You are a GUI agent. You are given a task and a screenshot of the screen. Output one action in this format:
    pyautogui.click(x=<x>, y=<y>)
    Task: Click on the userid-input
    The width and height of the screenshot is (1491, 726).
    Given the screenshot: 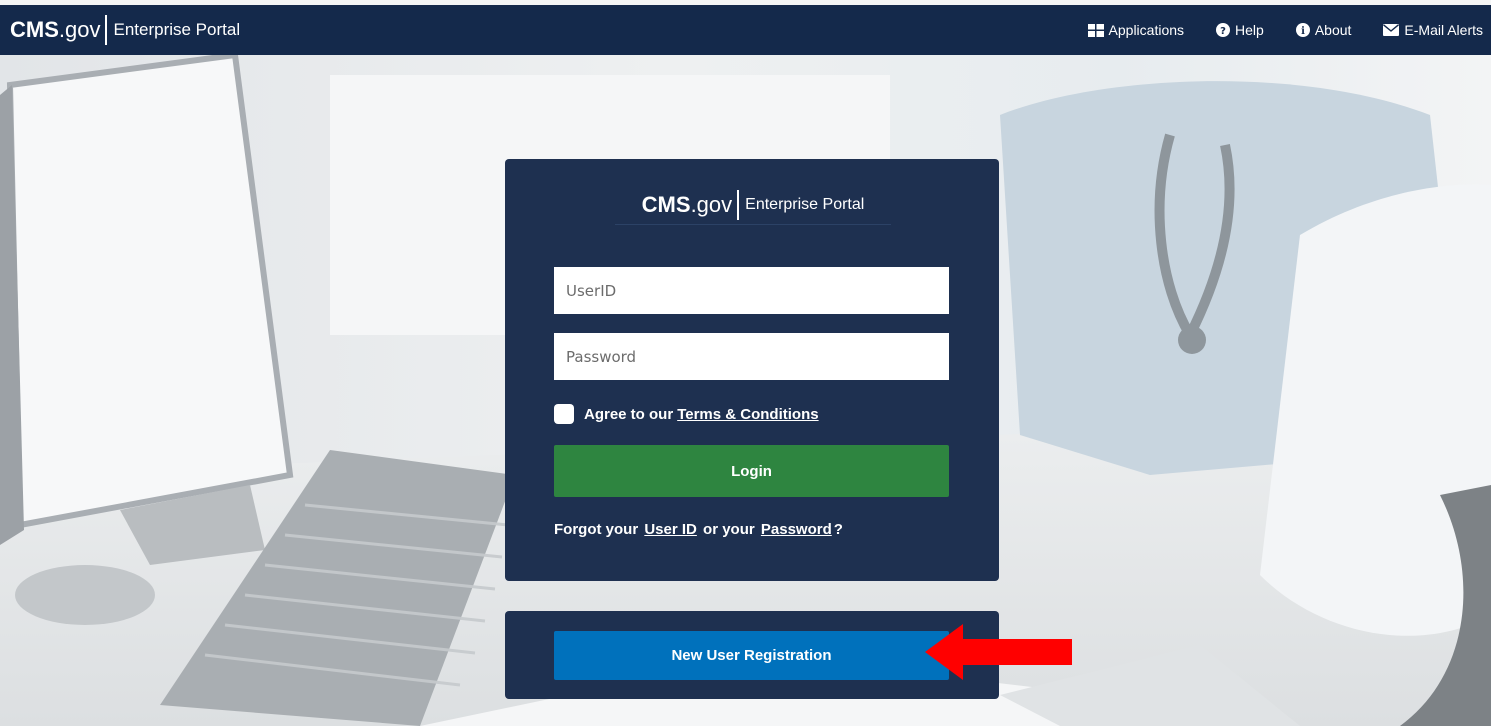 What is the action you would take?
    pyautogui.click(x=751, y=290)
    